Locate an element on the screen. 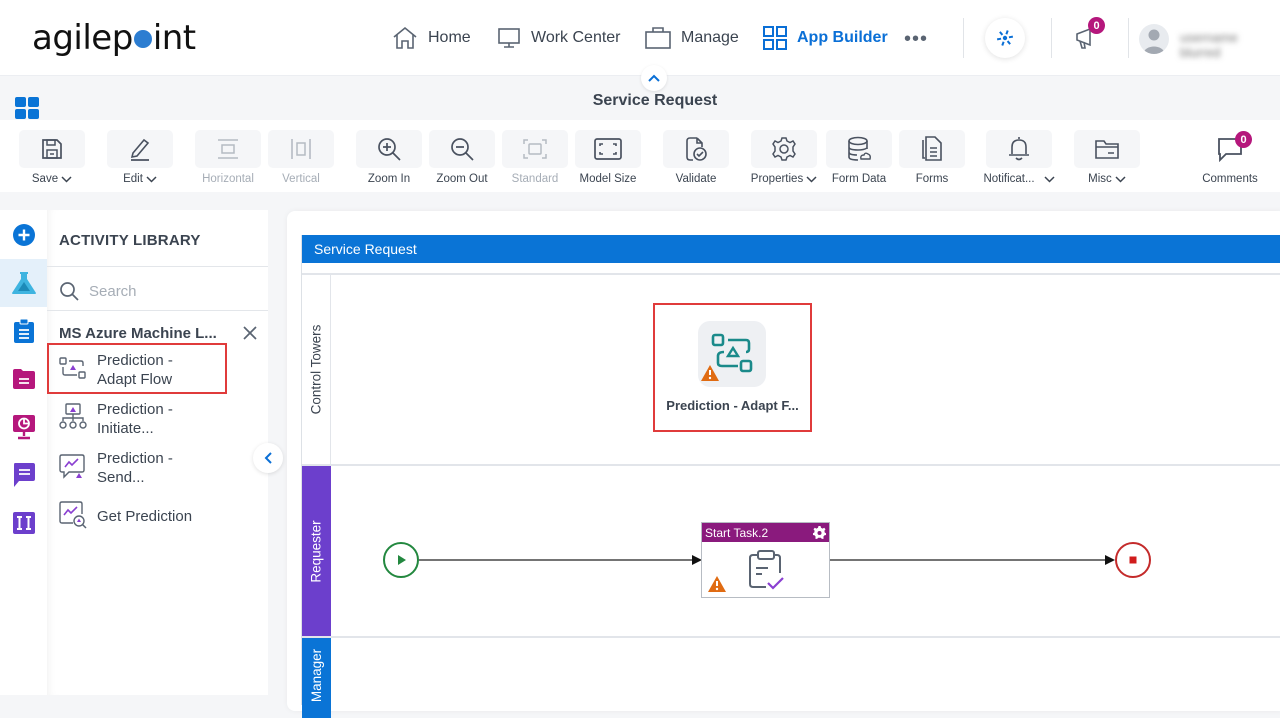 This screenshot has width=1280, height=718. page-title: Service Request is located at coordinates (655, 100).